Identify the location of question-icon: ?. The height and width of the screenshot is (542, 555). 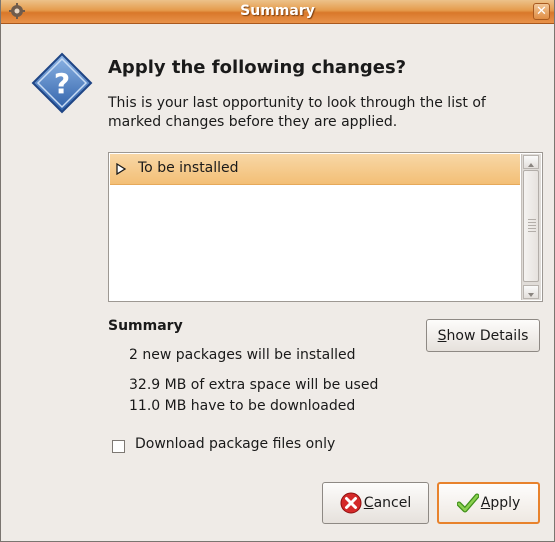
(62, 83).